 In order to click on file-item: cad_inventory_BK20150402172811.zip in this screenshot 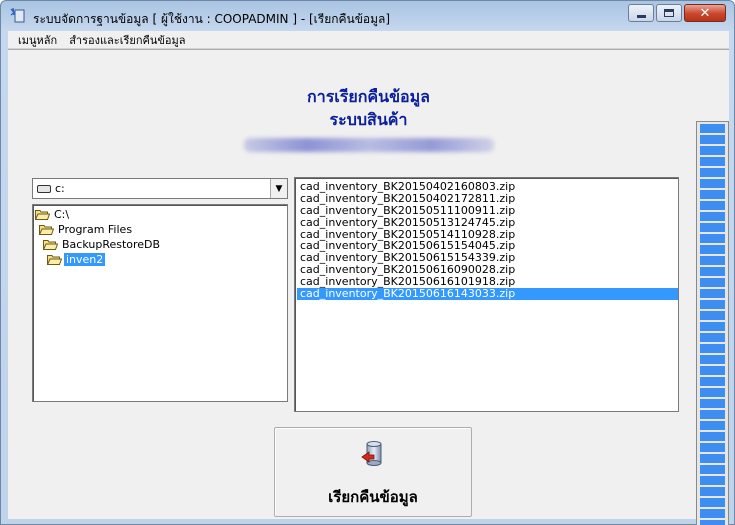, I will do `click(487, 198)`.